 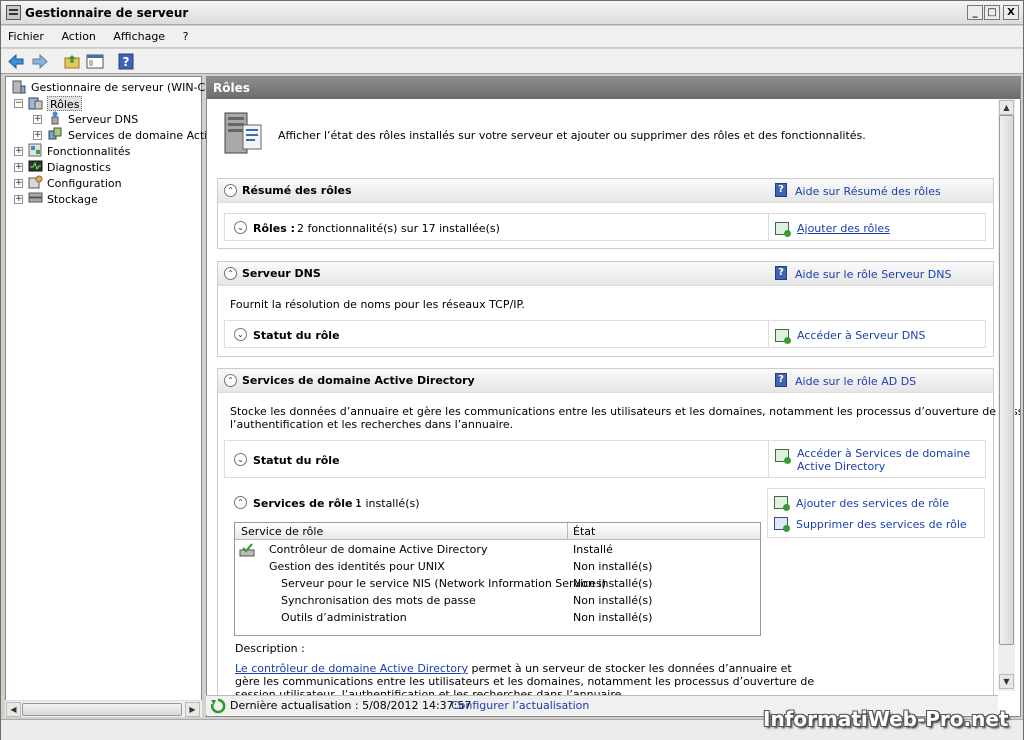 What do you see at coordinates (584, 531) in the screenshot?
I see `column-state: État` at bounding box center [584, 531].